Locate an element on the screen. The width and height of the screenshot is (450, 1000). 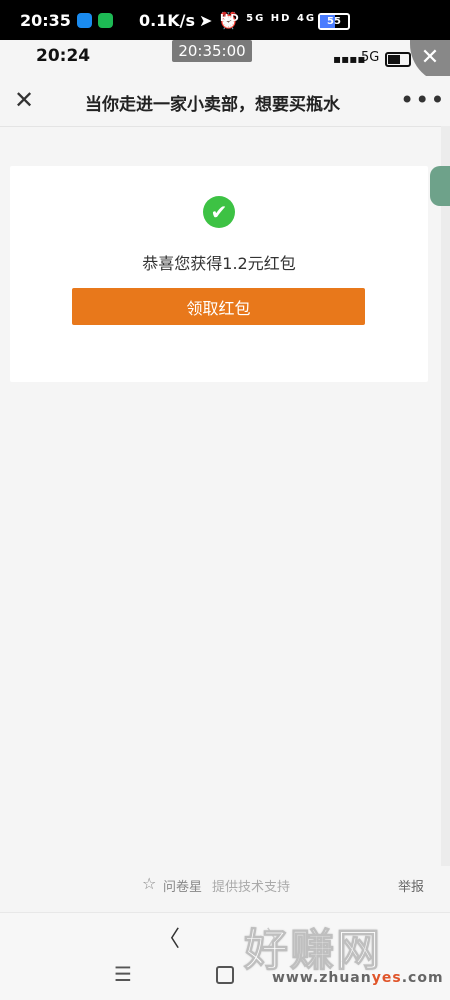
watermark-logo: 好赚网 is located at coordinates (313, 951).